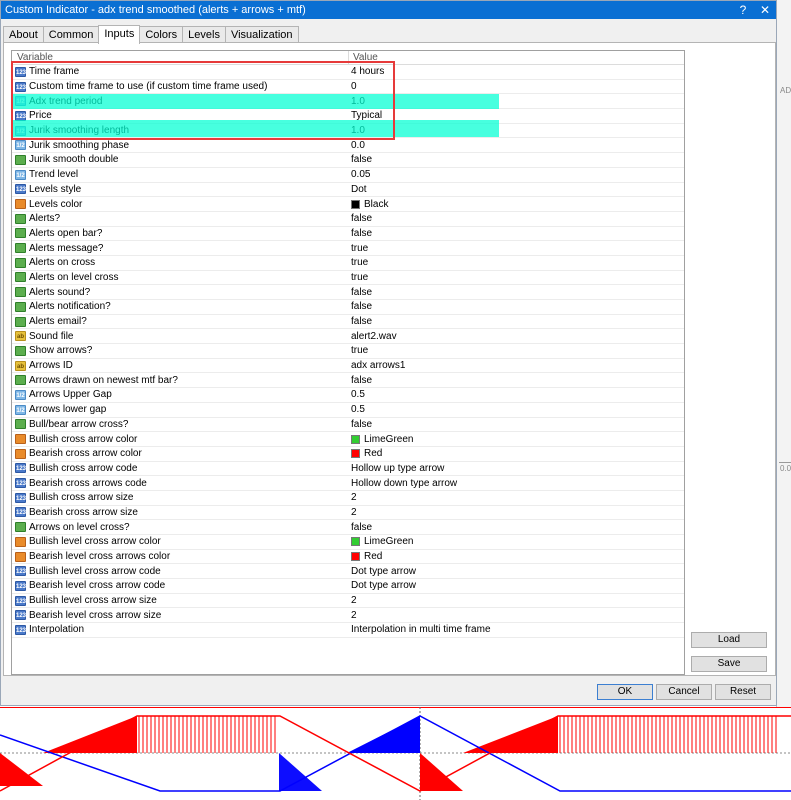 The height and width of the screenshot is (800, 791). I want to click on cell-variable: 1/2 Jurik smoothing phase, so click(180, 145).